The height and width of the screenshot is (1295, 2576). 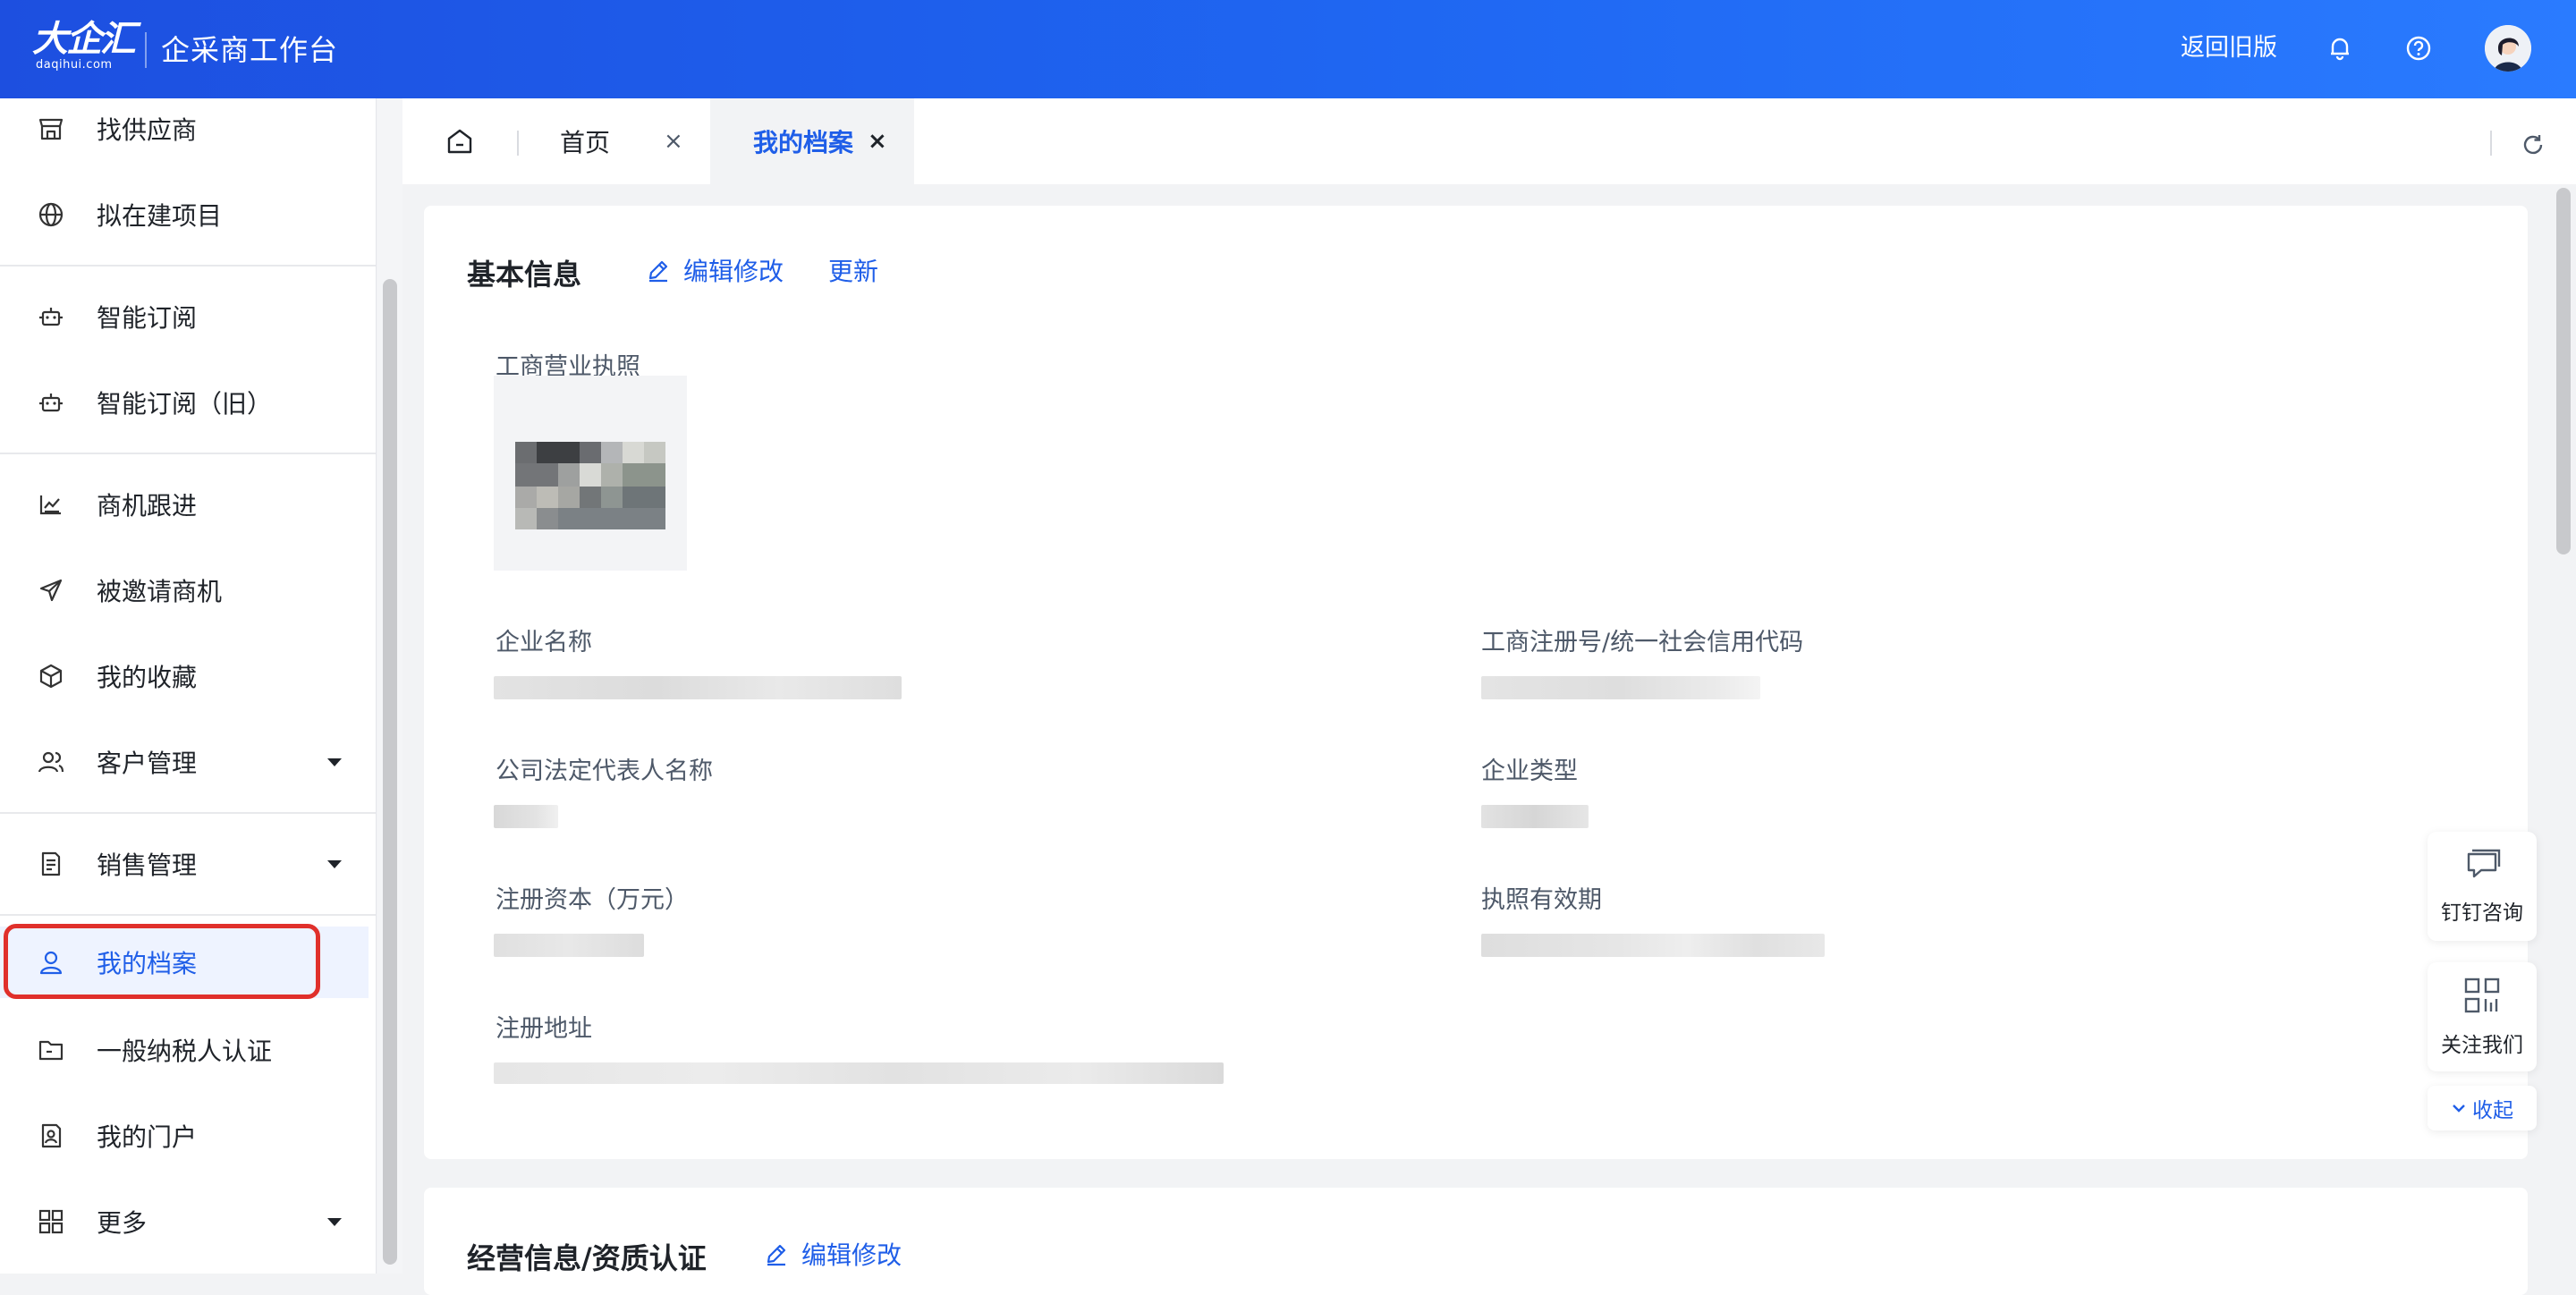 I want to click on license-image, so click(x=590, y=474).